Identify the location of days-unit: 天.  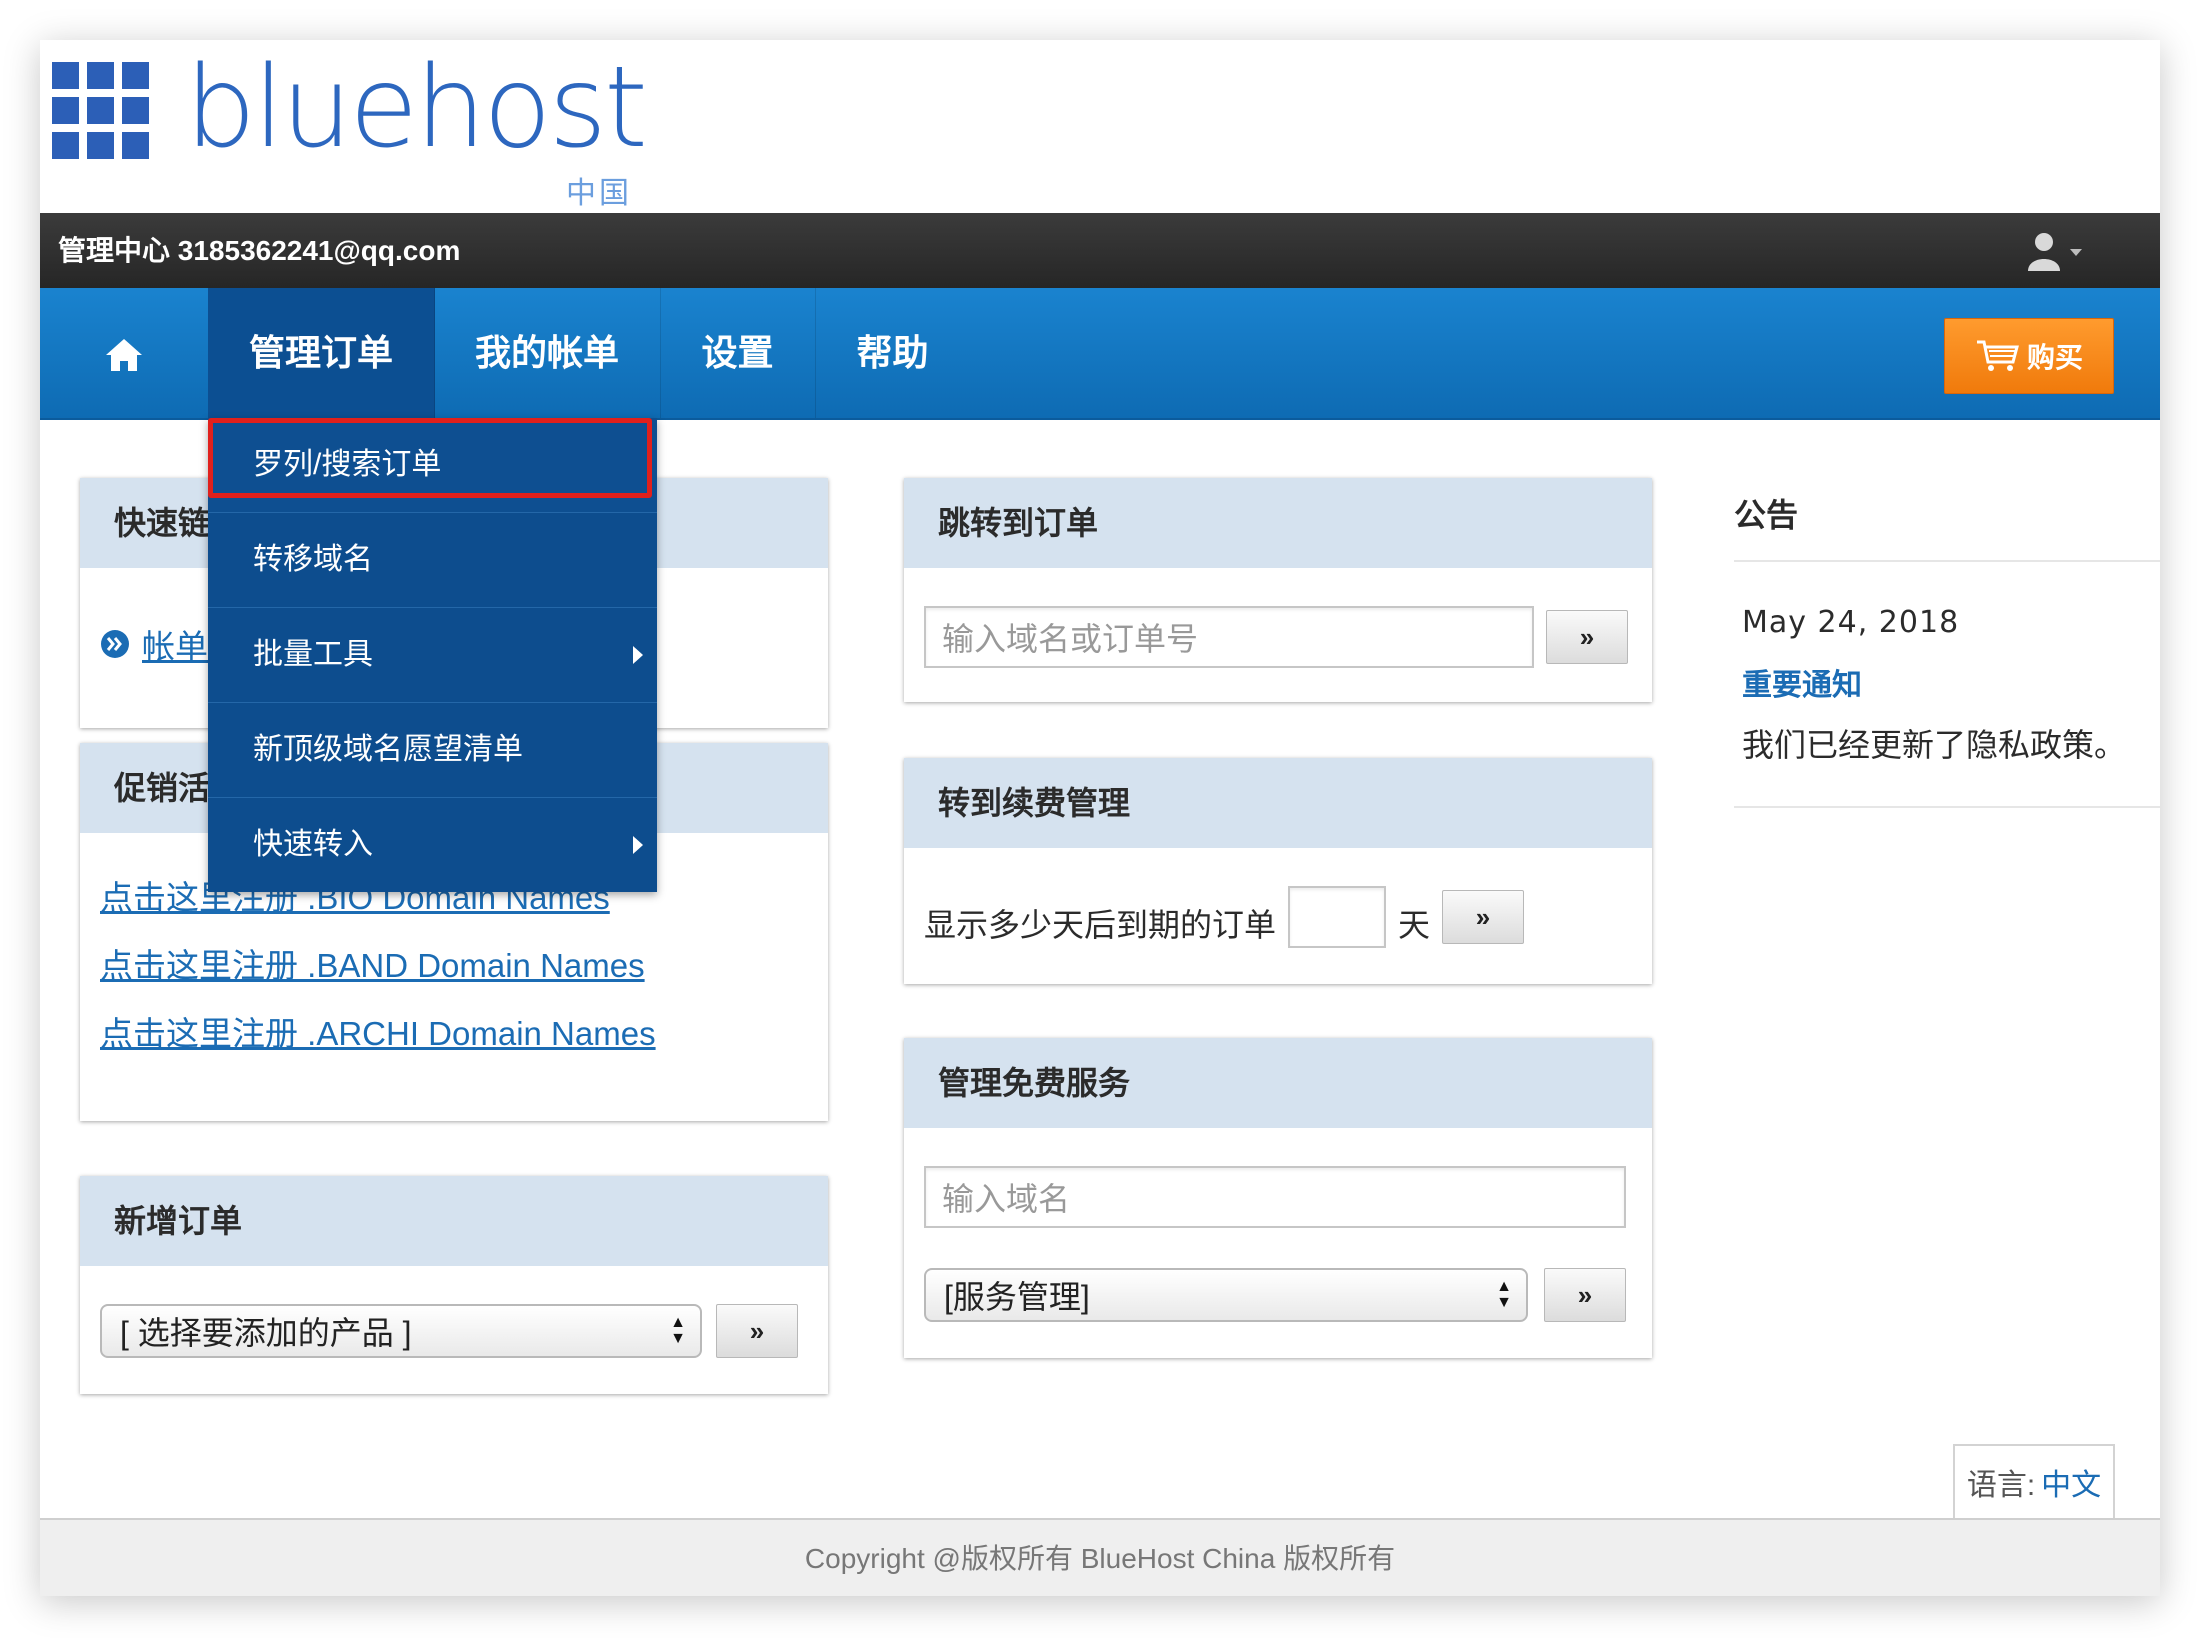
(1414, 925).